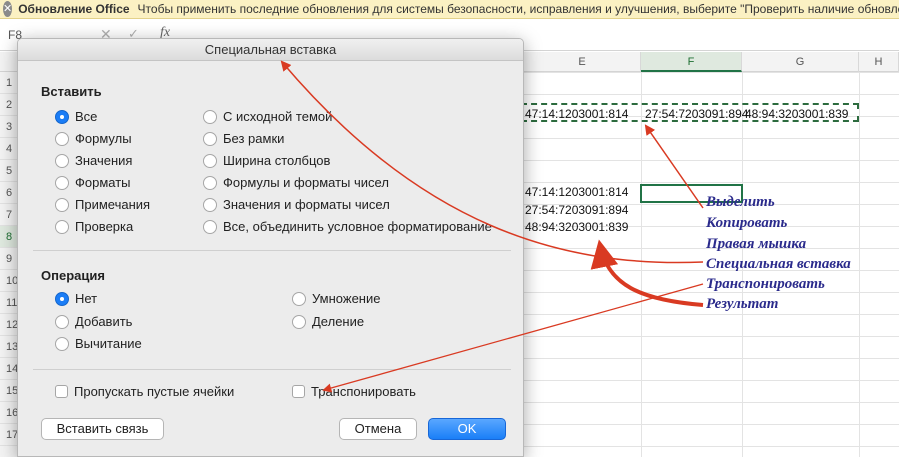 The height and width of the screenshot is (457, 899). I want to click on radio-operation-multiply: Умножение, so click(336, 298).